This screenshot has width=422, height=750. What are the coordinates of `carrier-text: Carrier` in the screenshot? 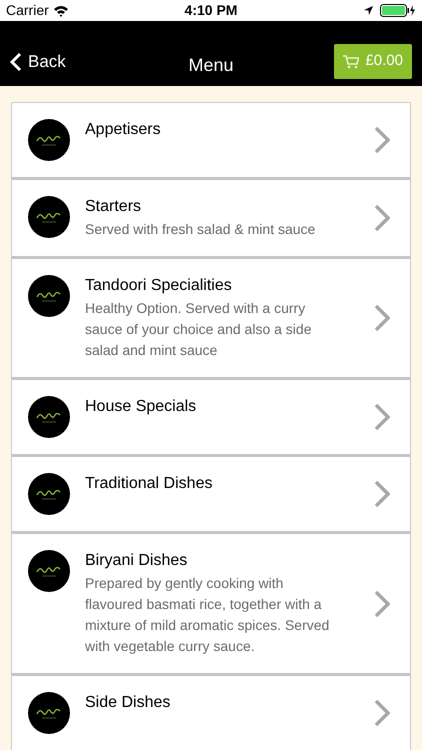 It's located at (27, 10).